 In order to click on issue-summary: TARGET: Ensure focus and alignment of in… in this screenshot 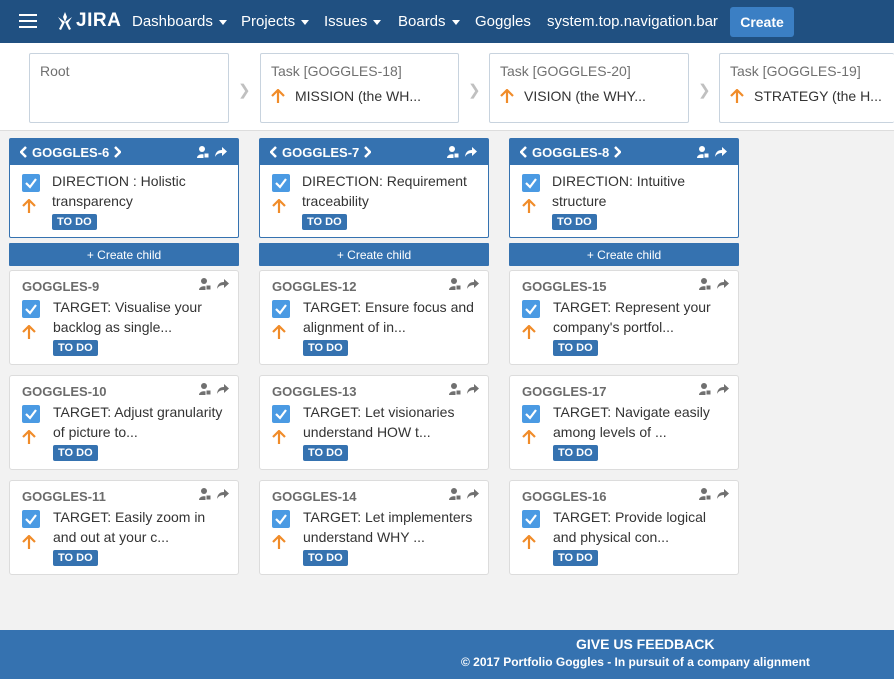, I will do `click(390, 317)`.